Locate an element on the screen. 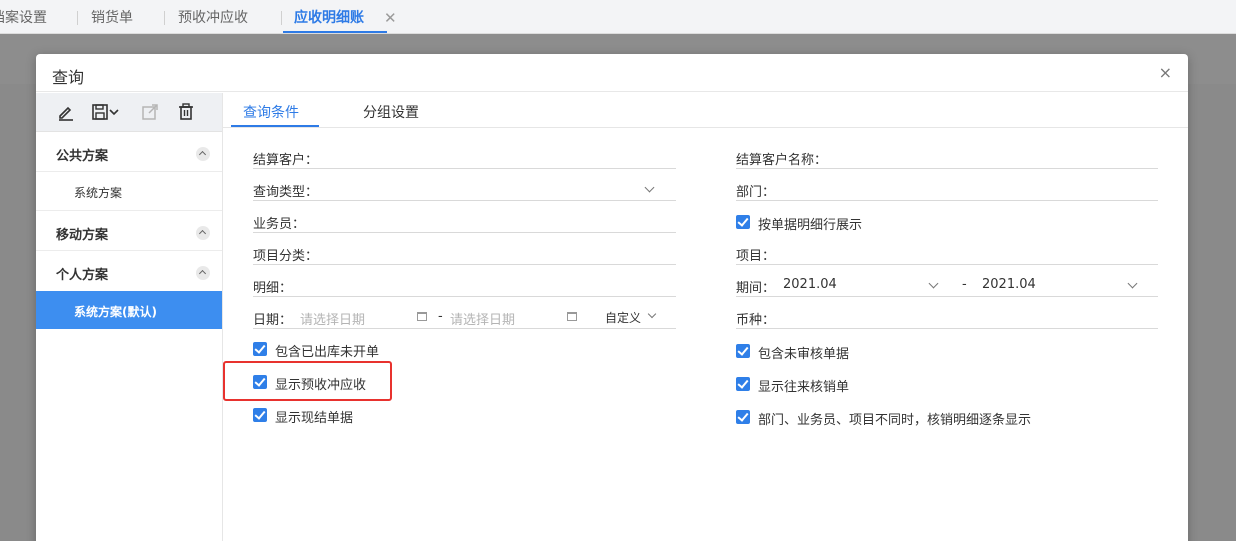 The height and width of the screenshot is (541, 1236). export-icon is located at coordinates (150, 112).